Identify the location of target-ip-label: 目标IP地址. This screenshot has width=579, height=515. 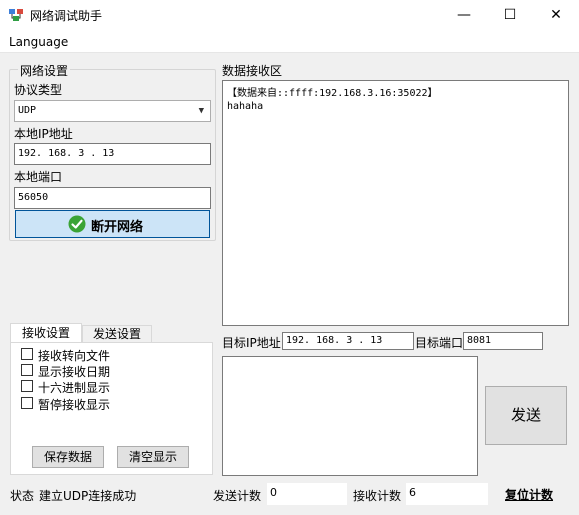
(251, 343).